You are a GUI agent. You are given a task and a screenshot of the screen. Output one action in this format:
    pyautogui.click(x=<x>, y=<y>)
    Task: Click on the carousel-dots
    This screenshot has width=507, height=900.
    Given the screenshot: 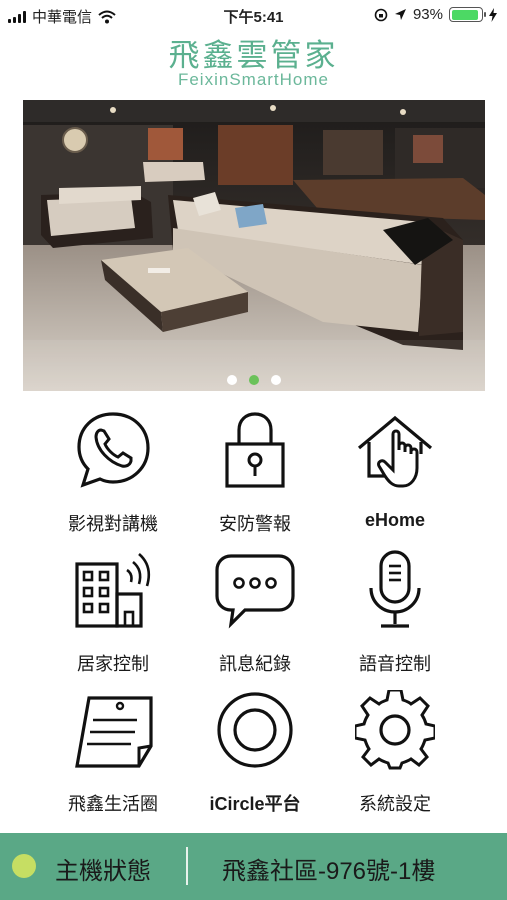 What is the action you would take?
    pyautogui.click(x=254, y=380)
    